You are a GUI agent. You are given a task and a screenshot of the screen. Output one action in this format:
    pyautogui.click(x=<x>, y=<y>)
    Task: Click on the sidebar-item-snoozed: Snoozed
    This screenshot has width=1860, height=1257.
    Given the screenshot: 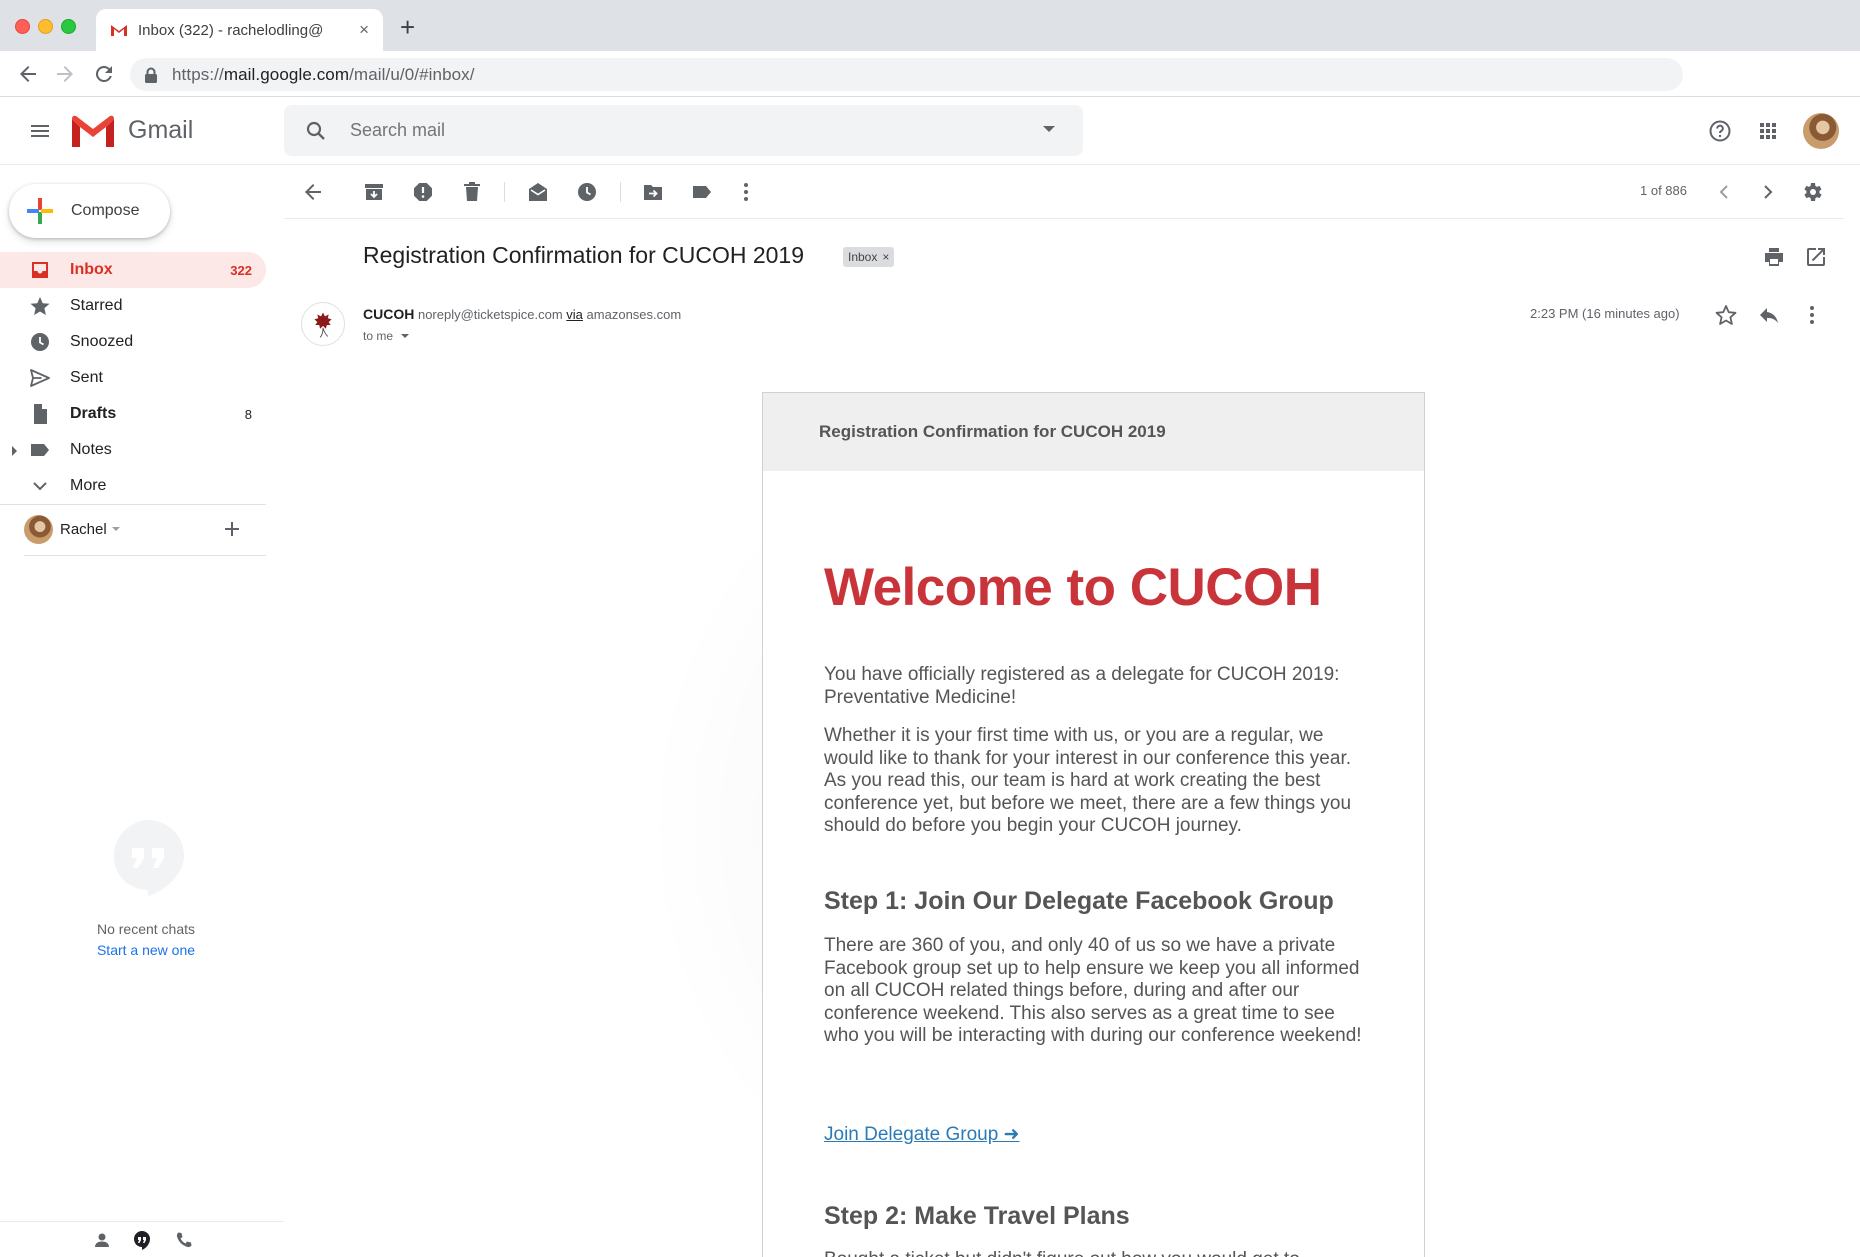 What is the action you would take?
    pyautogui.click(x=133, y=342)
    